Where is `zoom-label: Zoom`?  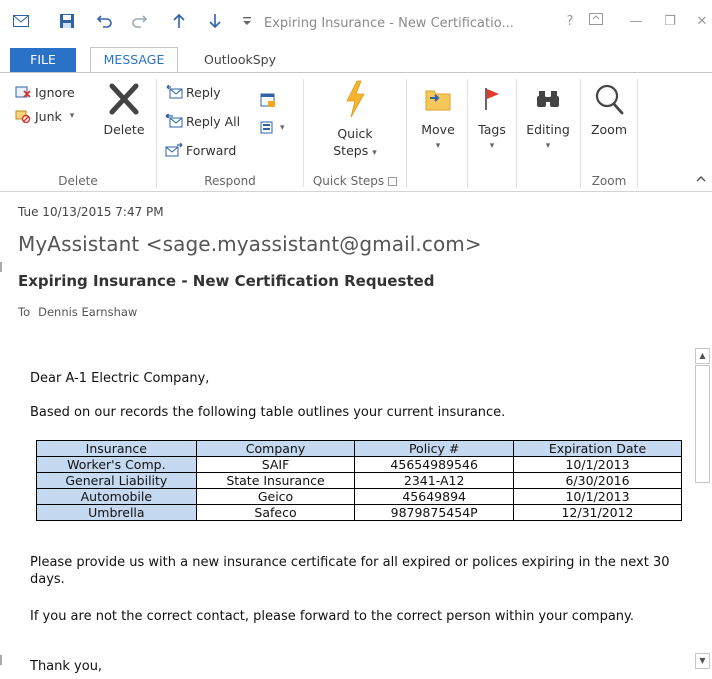
zoom-label: Zoom is located at coordinates (609, 129).